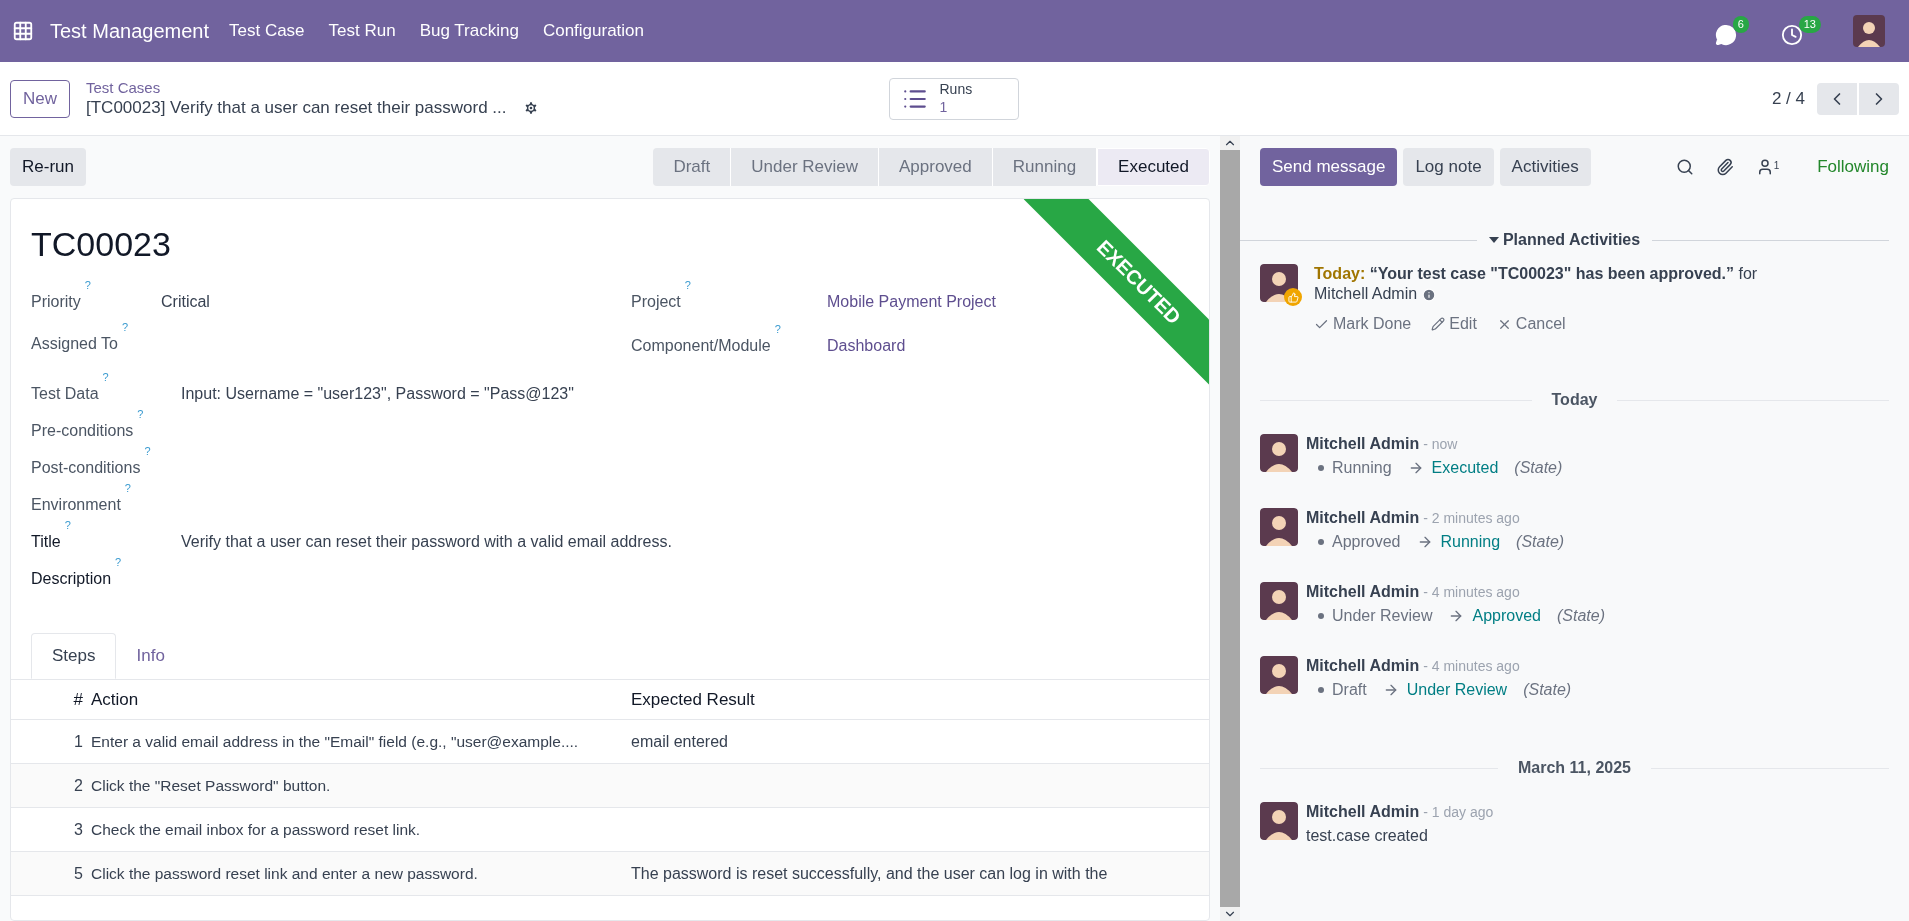  What do you see at coordinates (1809, 24) in the screenshot?
I see `count-badge: 13` at bounding box center [1809, 24].